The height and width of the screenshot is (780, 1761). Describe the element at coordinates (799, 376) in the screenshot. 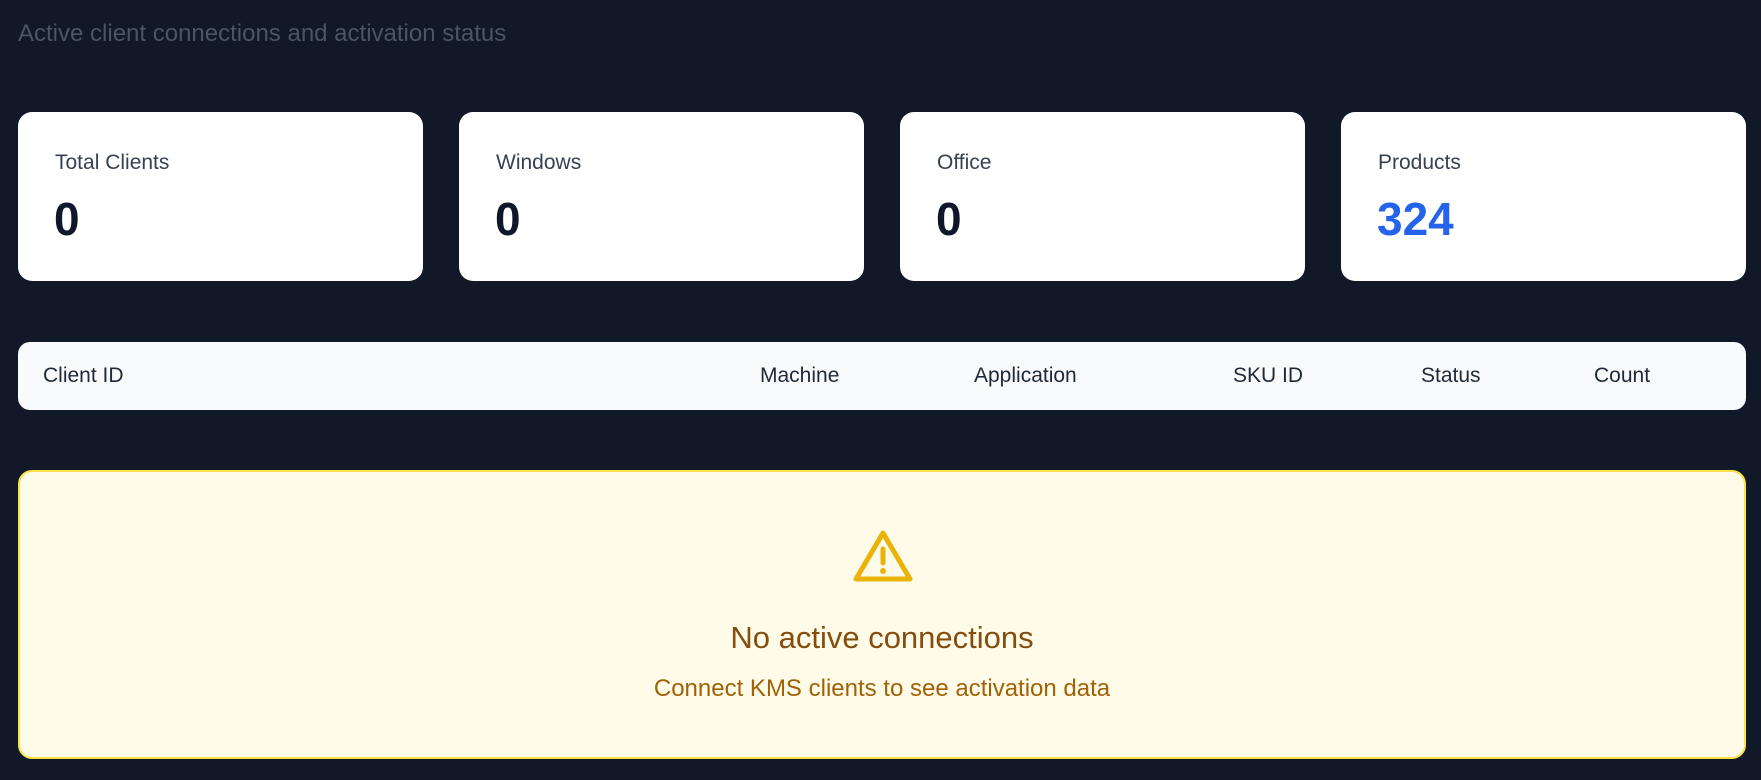

I see `column-header-machine: Machine` at that location.